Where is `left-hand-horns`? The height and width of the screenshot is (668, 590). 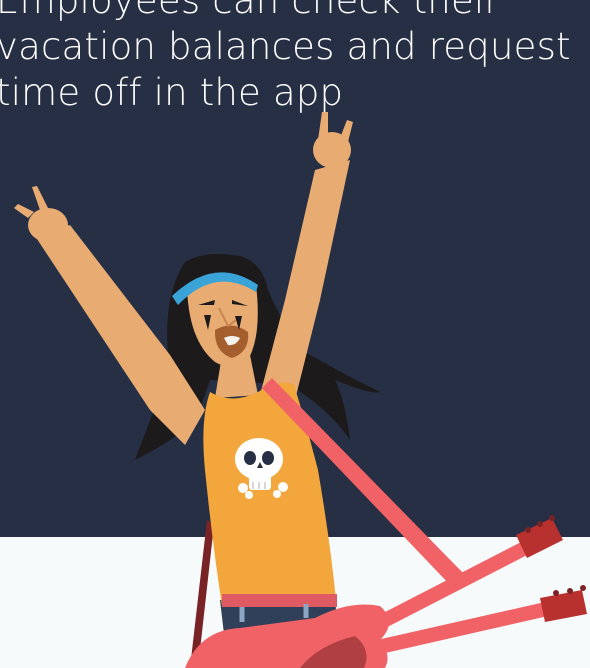
left-hand-horns is located at coordinates (41, 214).